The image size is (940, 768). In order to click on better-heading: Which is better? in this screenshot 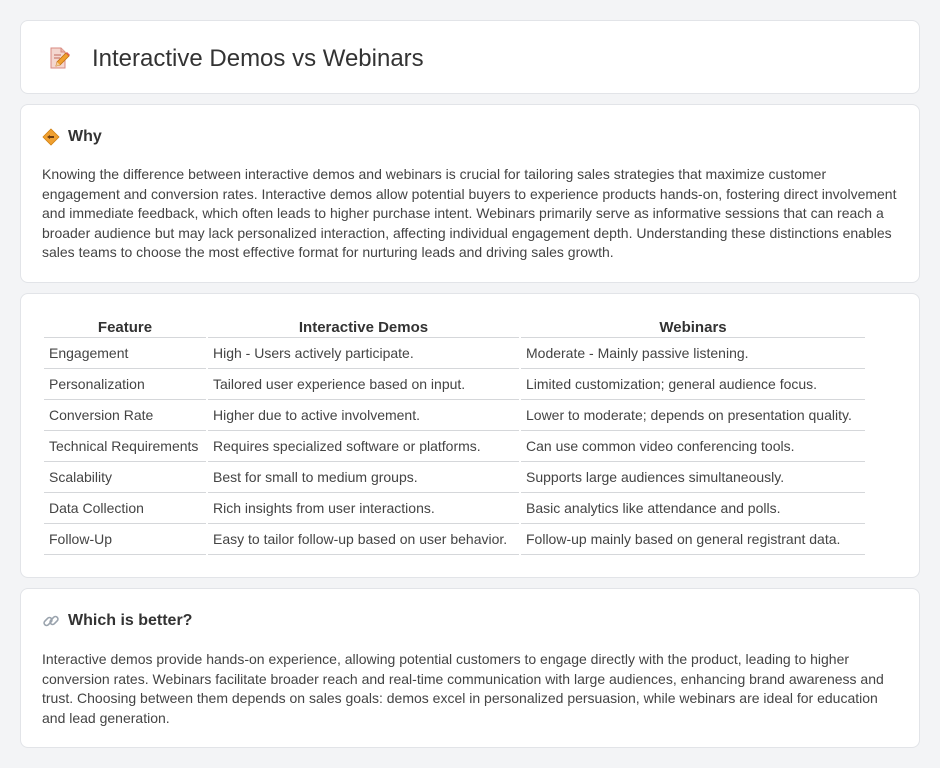, I will do `click(117, 621)`.